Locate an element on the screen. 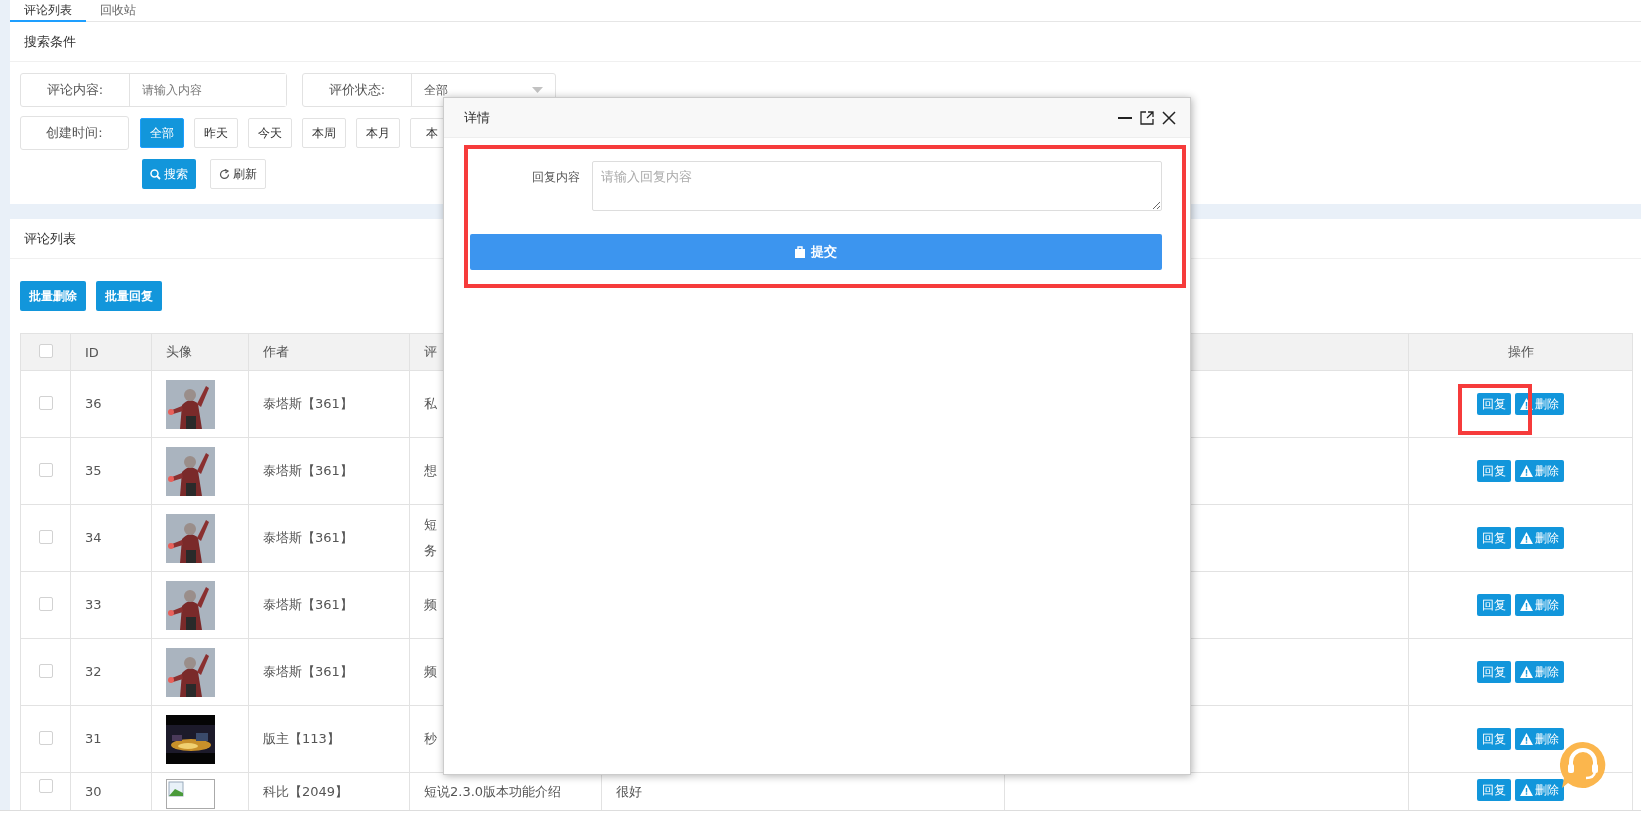  table-cell-text: 科比【2049】 is located at coordinates (306, 792).